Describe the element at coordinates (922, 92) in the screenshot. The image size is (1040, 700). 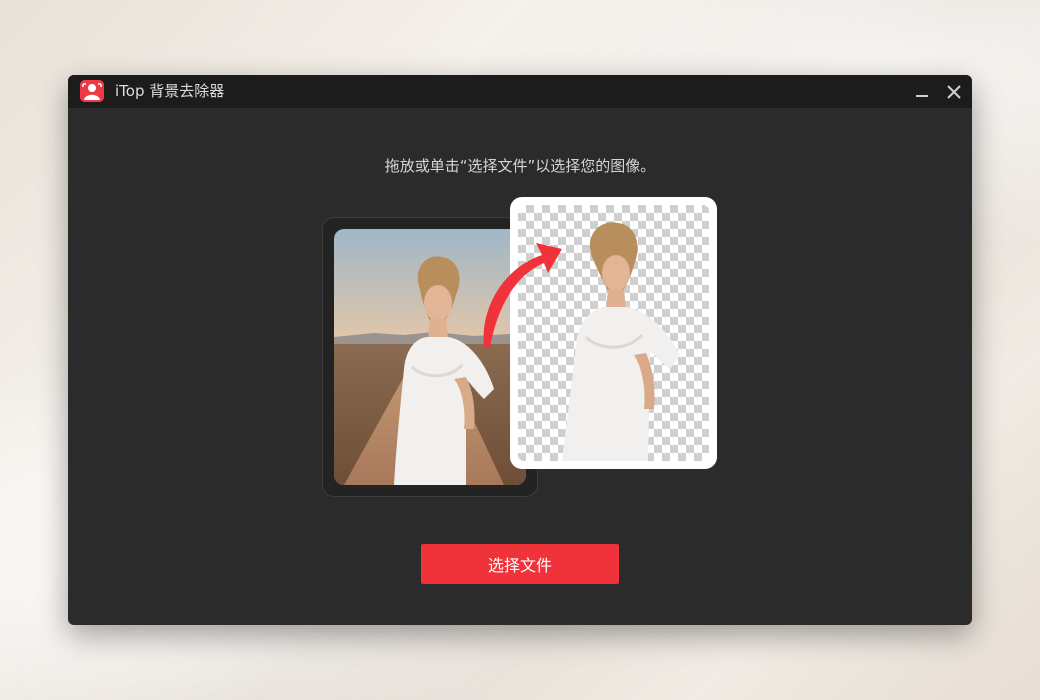
I see `minimize-button` at that location.